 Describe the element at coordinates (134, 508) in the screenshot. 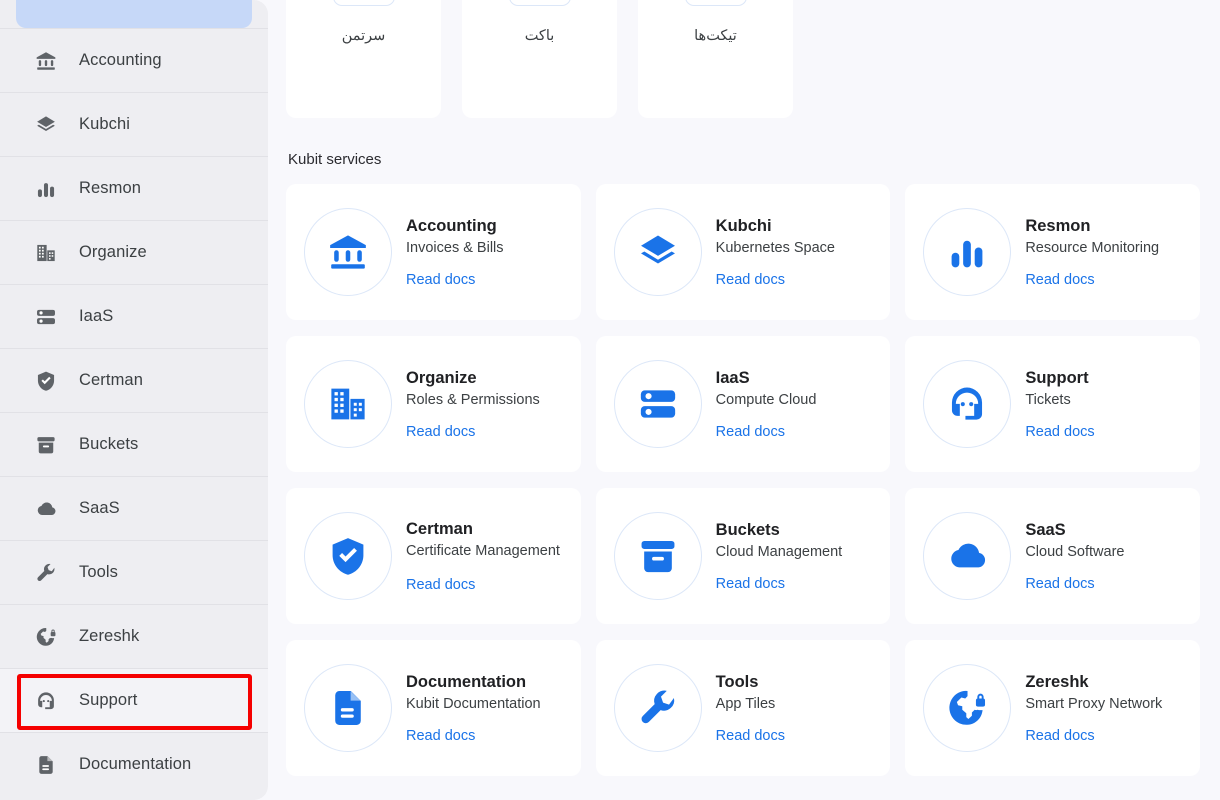

I see `sidebar-item-saas: SaaS` at that location.